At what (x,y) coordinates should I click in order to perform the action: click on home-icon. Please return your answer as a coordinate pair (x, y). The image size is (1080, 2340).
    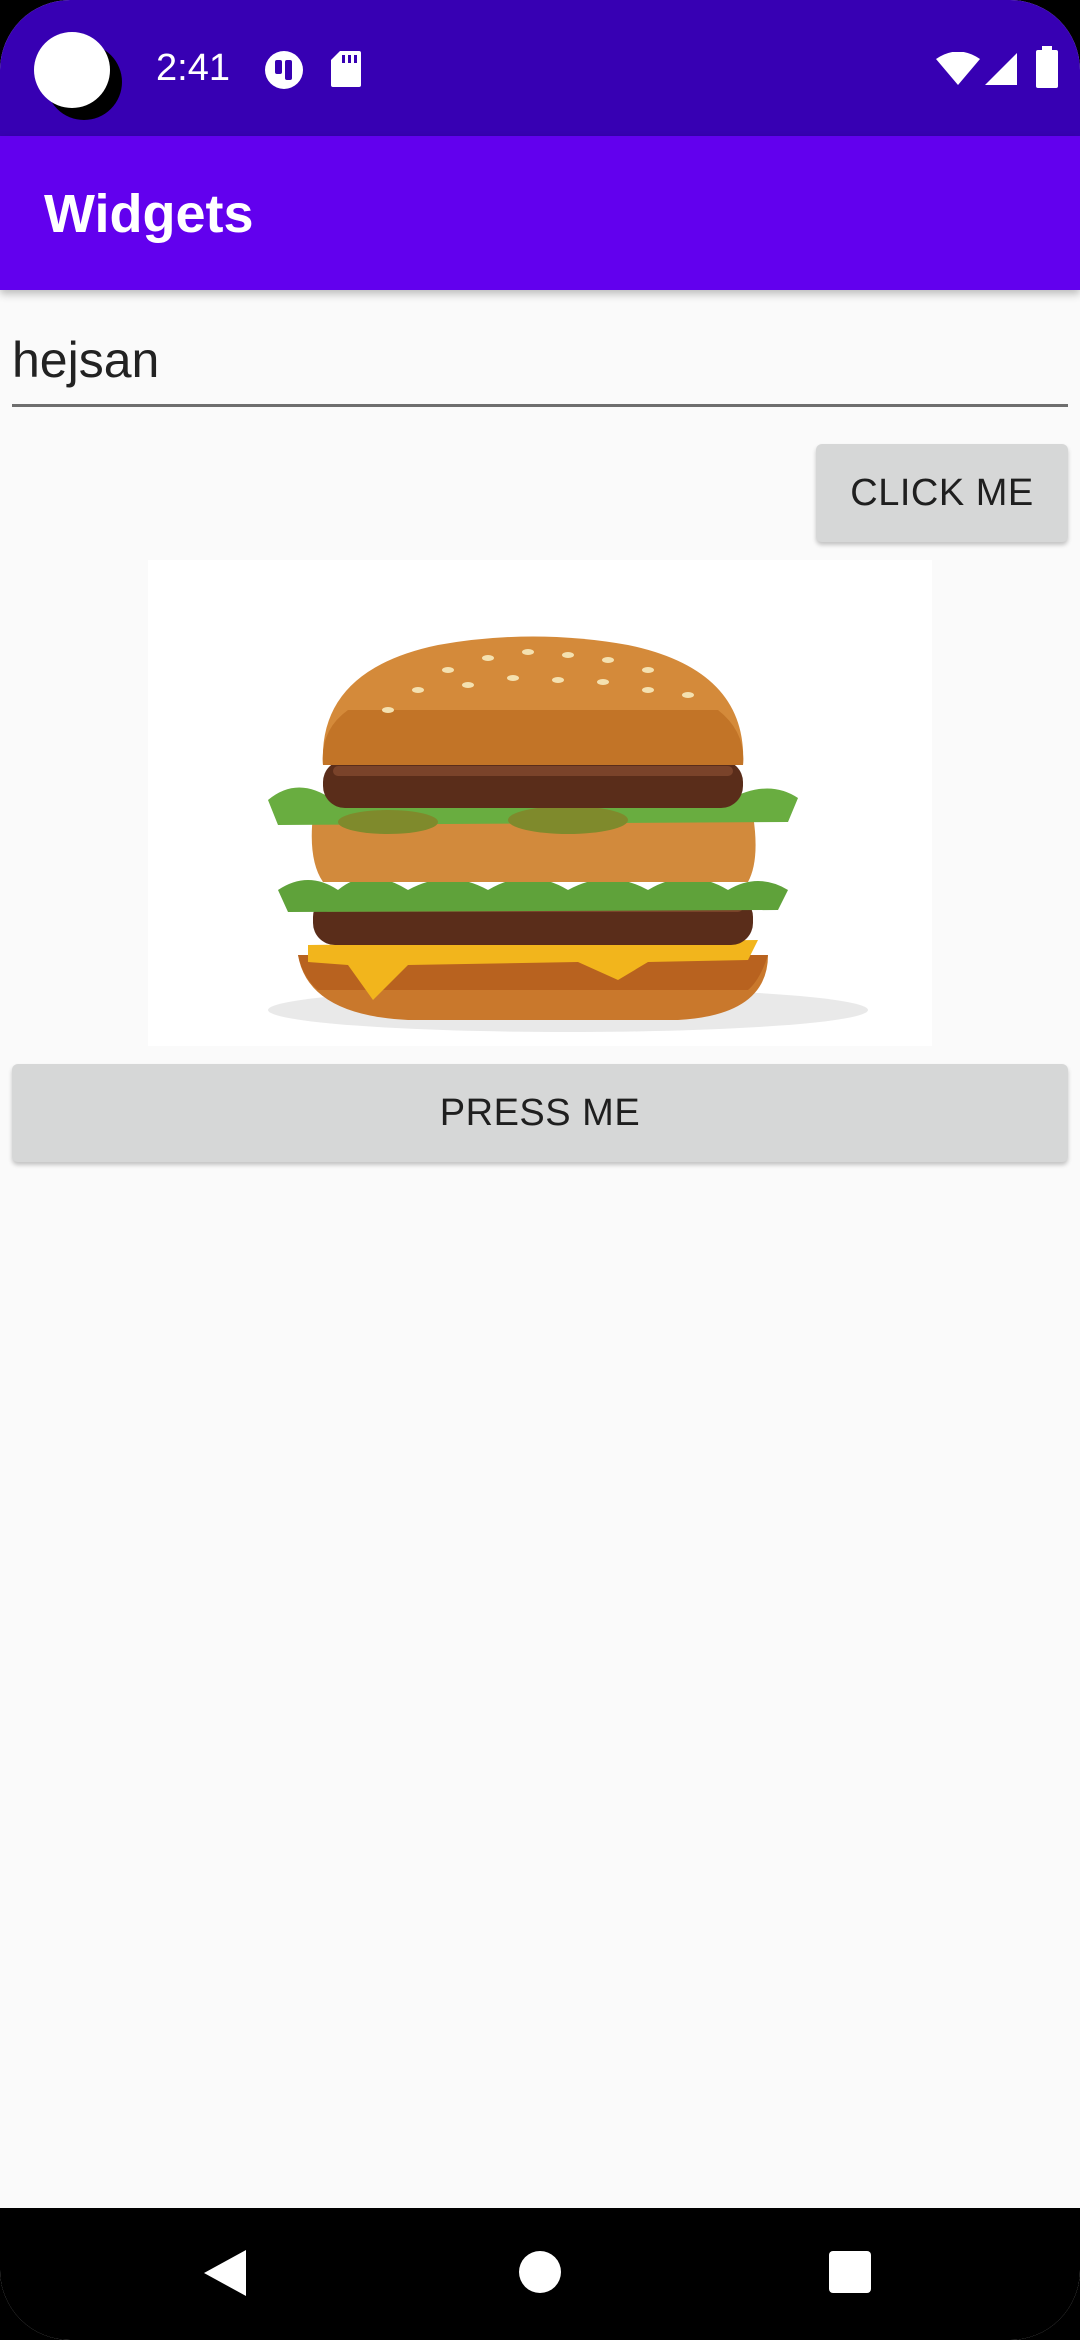
    Looking at the image, I should click on (540, 2272).